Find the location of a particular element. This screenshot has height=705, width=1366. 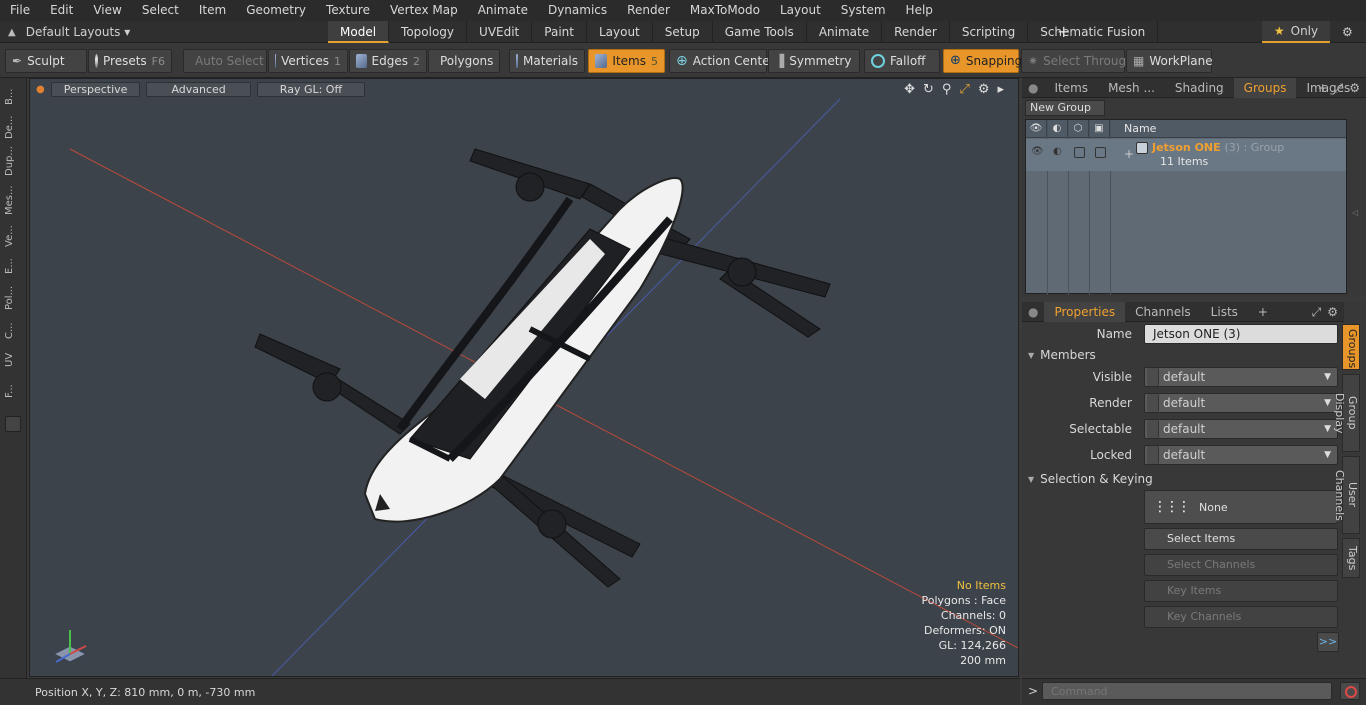

materials-button: Materials is located at coordinates (547, 61).